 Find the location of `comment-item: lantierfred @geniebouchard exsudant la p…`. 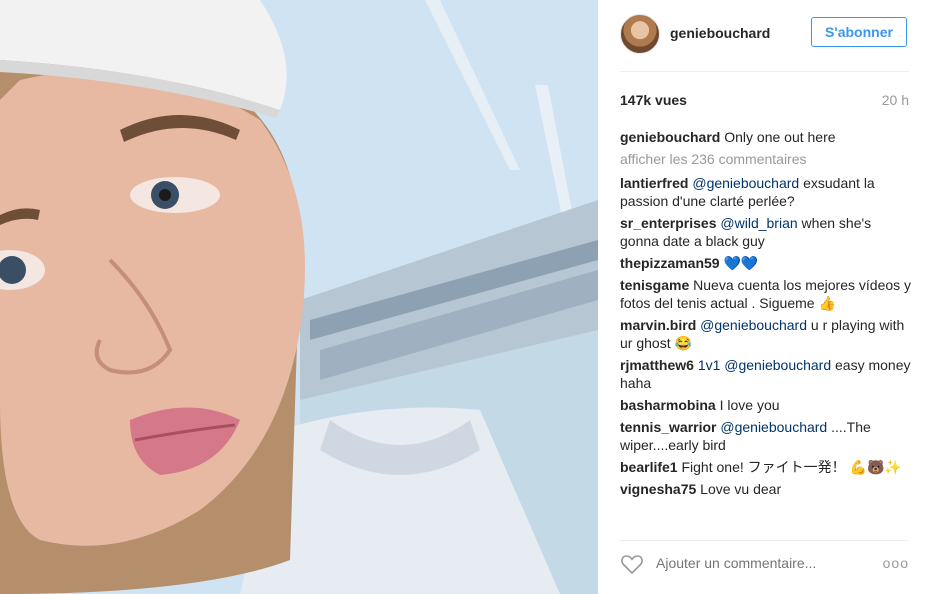

comment-item: lantierfred @geniebouchard exsudant la p… is located at coordinates (766, 192).